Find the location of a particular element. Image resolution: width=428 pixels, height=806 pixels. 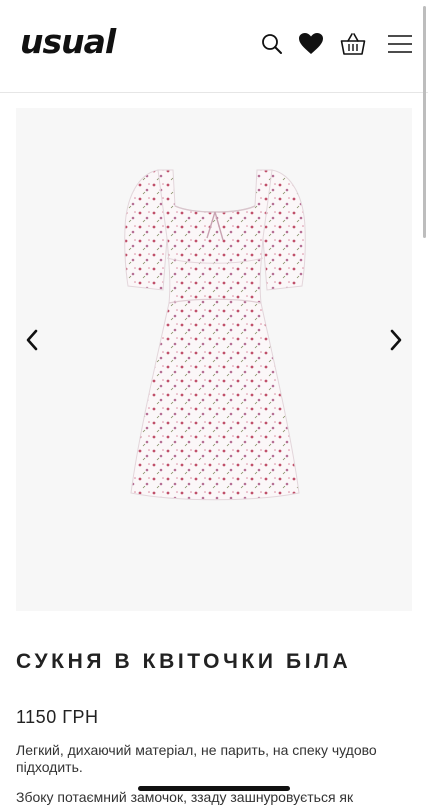

prev-image-button is located at coordinates (32, 342).